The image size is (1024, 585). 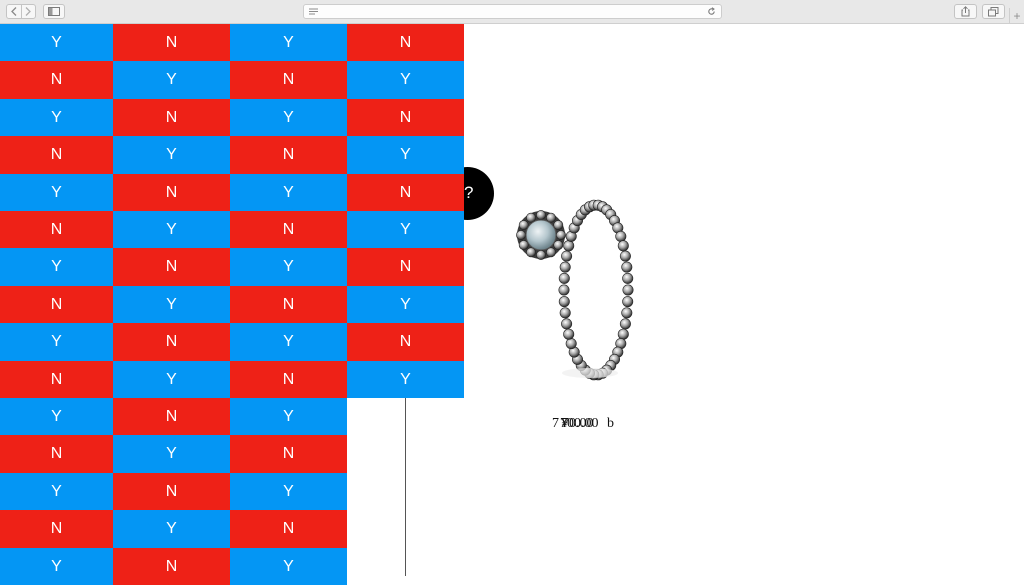 What do you see at coordinates (711, 11) in the screenshot?
I see `reload-icon` at bounding box center [711, 11].